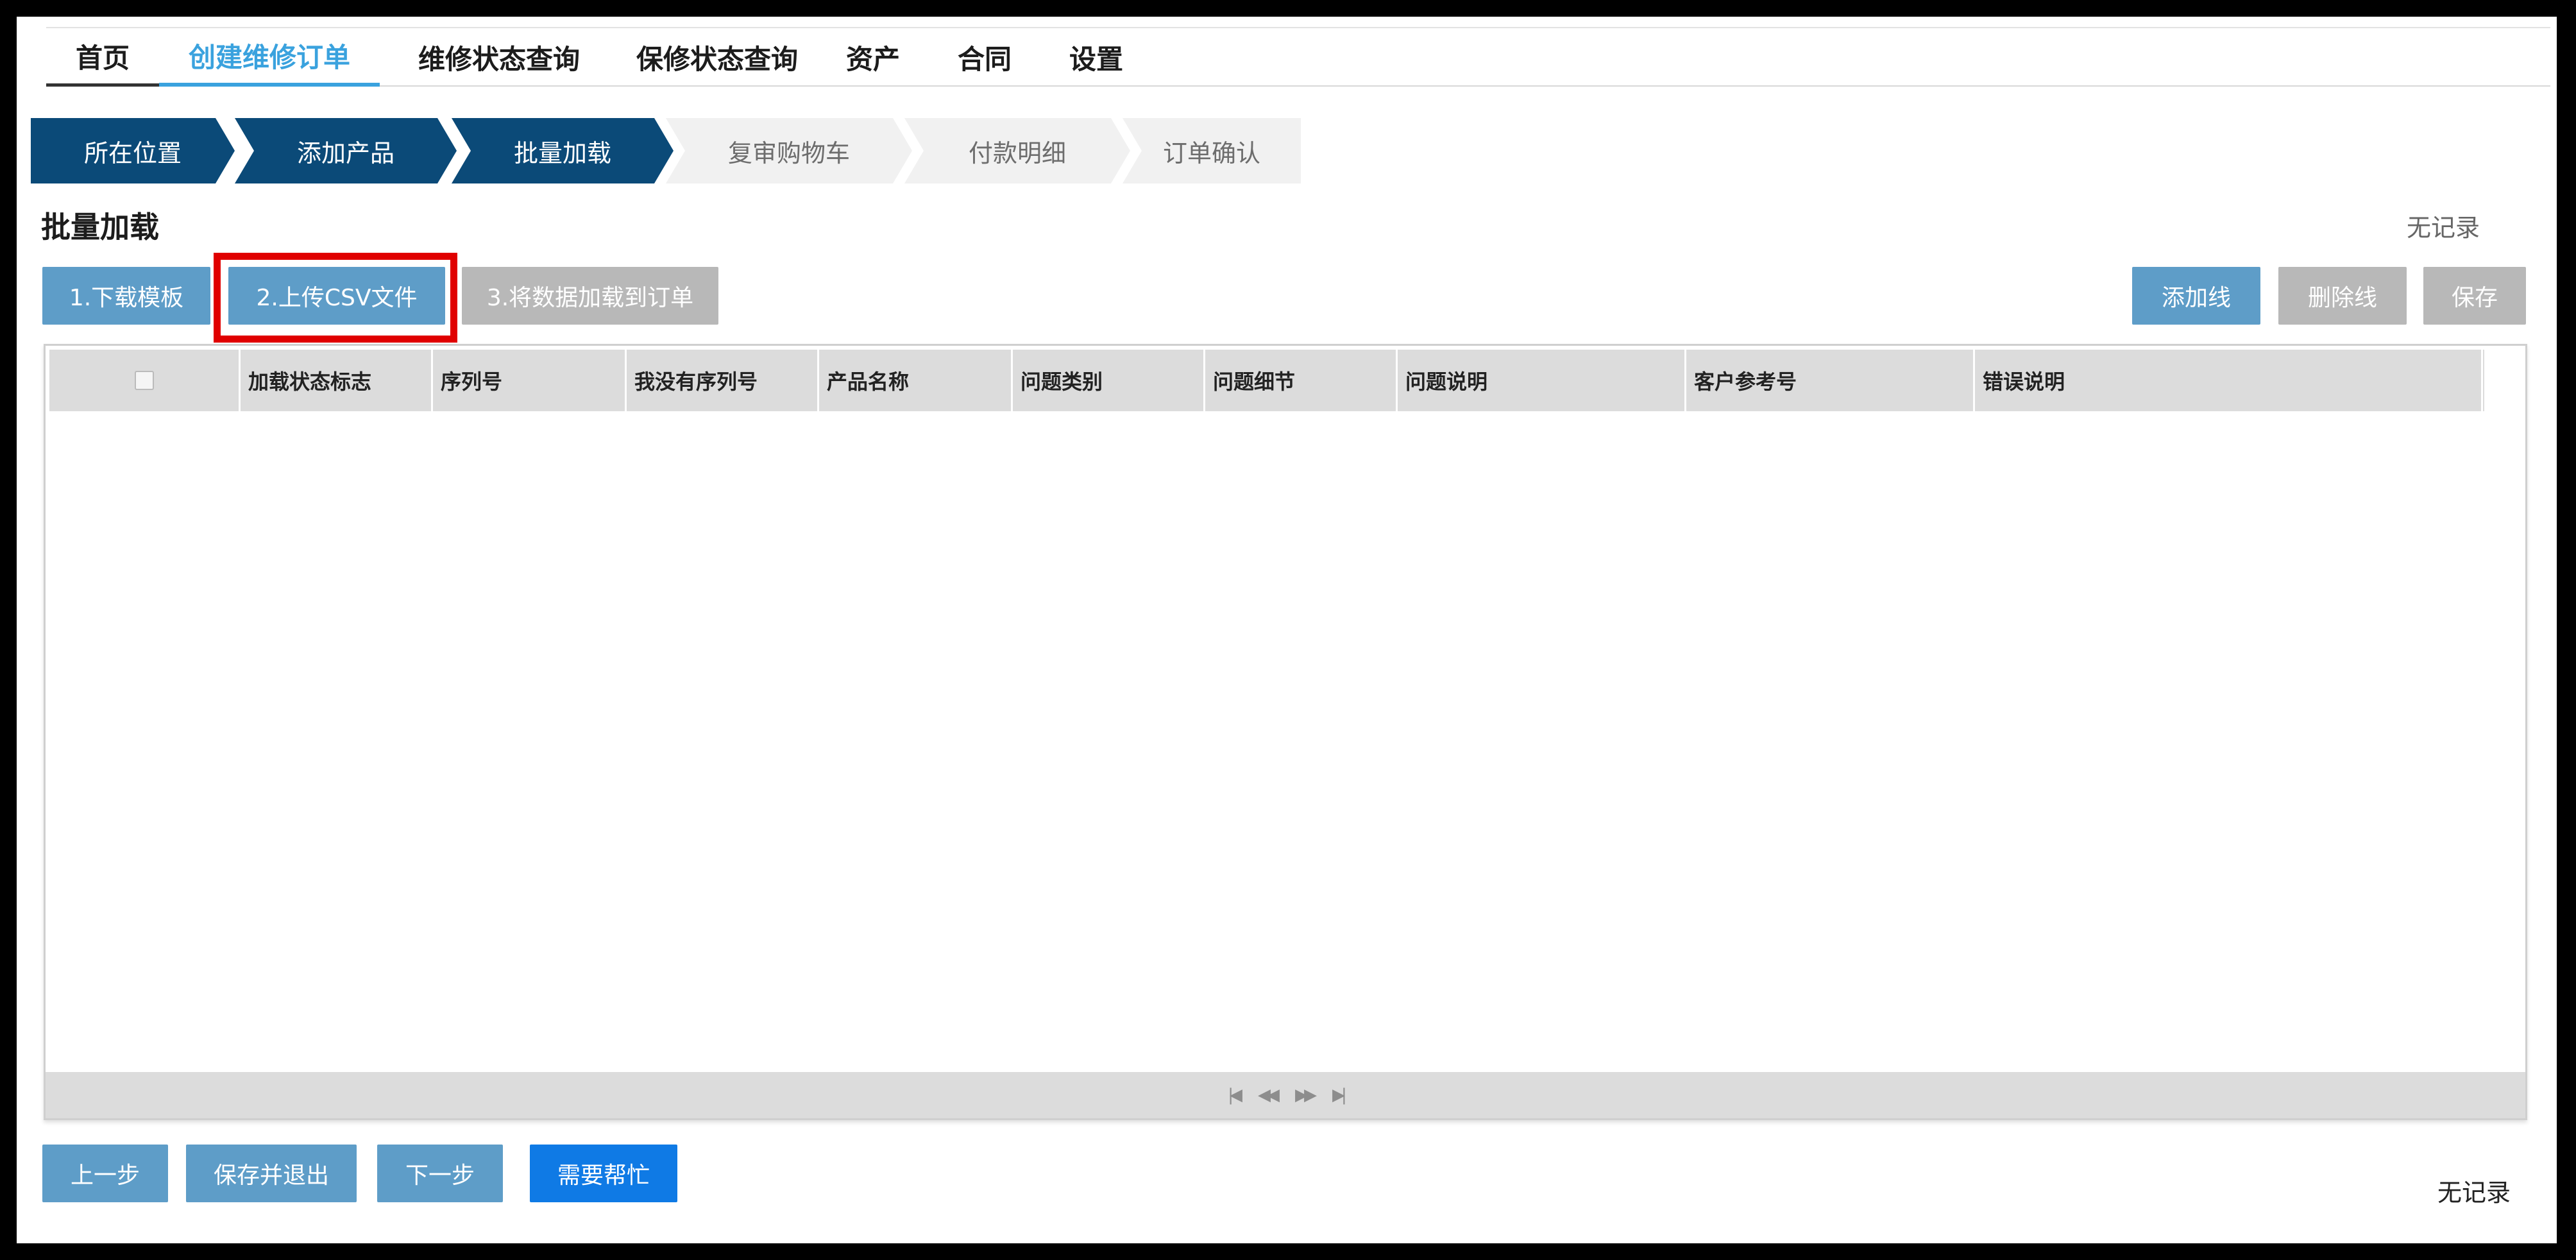 The image size is (2576, 1260). I want to click on nav-create-repair-order-label: 创建维修订单, so click(269, 57).